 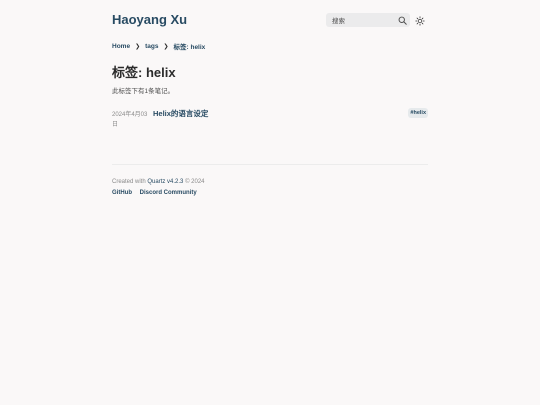 I want to click on site-title: Haoyang Xu, so click(x=149, y=19).